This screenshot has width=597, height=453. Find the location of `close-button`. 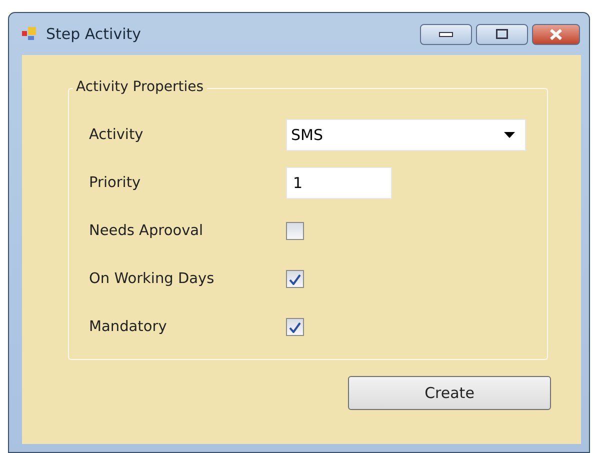

close-button is located at coordinates (556, 34).